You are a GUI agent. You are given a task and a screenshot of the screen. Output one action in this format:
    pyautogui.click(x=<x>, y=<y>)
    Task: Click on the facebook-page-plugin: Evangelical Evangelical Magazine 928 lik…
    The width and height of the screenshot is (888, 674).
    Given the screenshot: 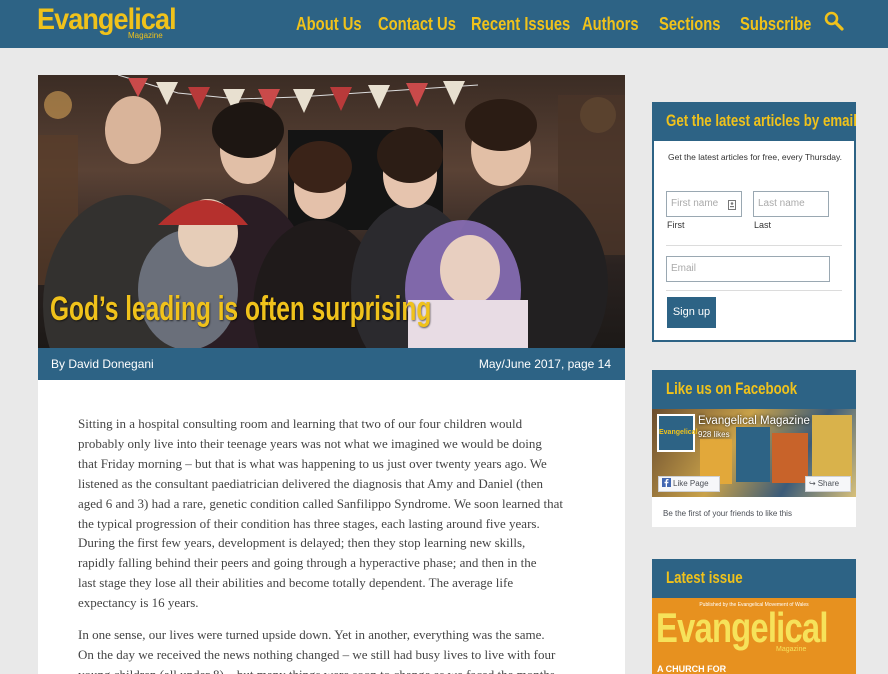 What is the action you would take?
    pyautogui.click(x=754, y=468)
    